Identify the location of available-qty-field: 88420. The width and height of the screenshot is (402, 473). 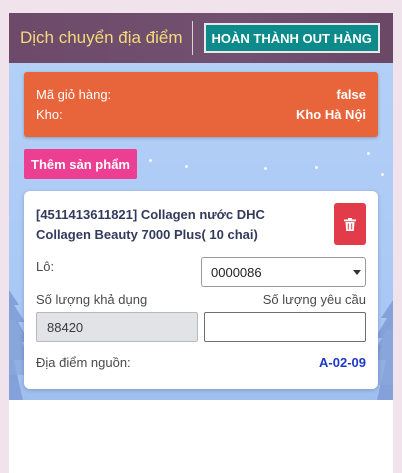
(117, 327).